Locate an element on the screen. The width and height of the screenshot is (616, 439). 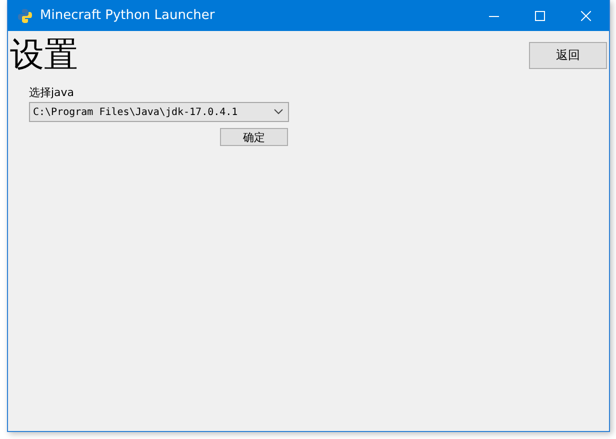
python-logo-icon is located at coordinates (25, 16).